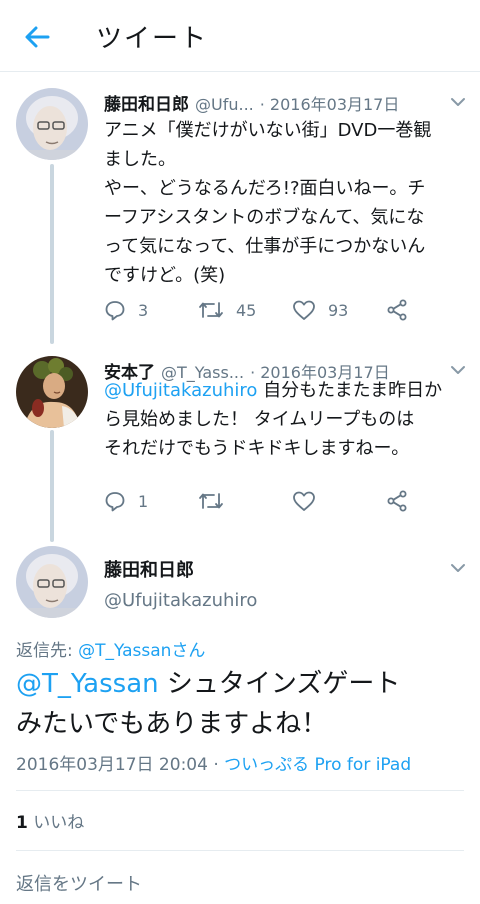 Image resolution: width=480 pixels, height=904 pixels. Describe the element at coordinates (264, 217) in the screenshot. I see `text-line: ーフアシスタントのボブなんて、気にな` at that location.